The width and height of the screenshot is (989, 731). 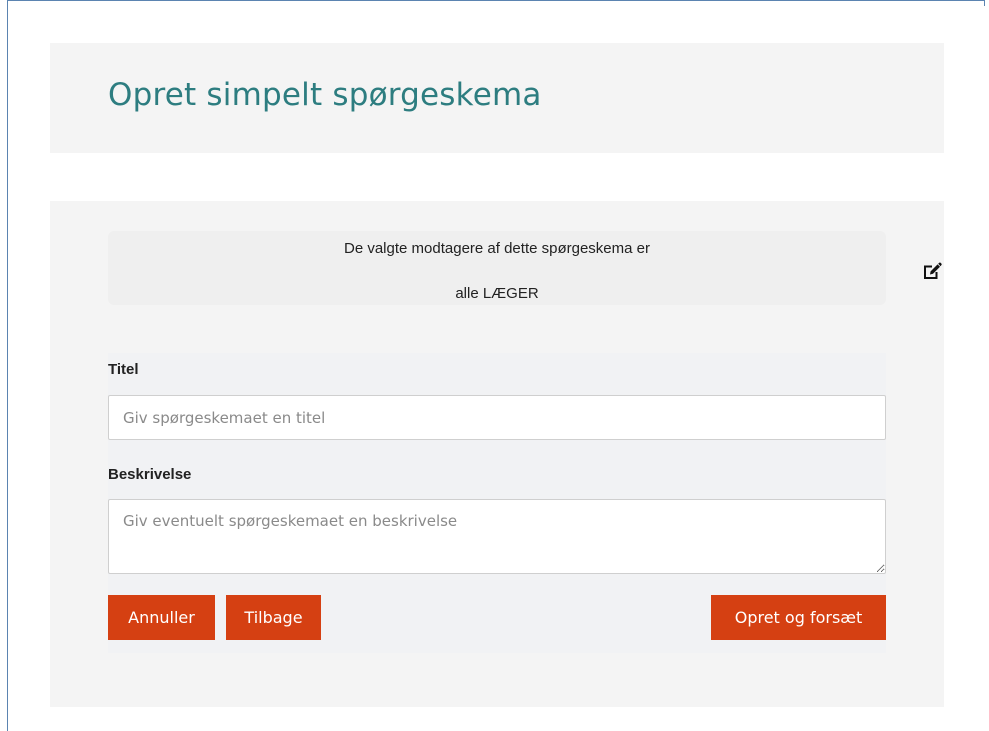 I want to click on header-panel: Opret simpelt spørgeskema, so click(x=497, y=98).